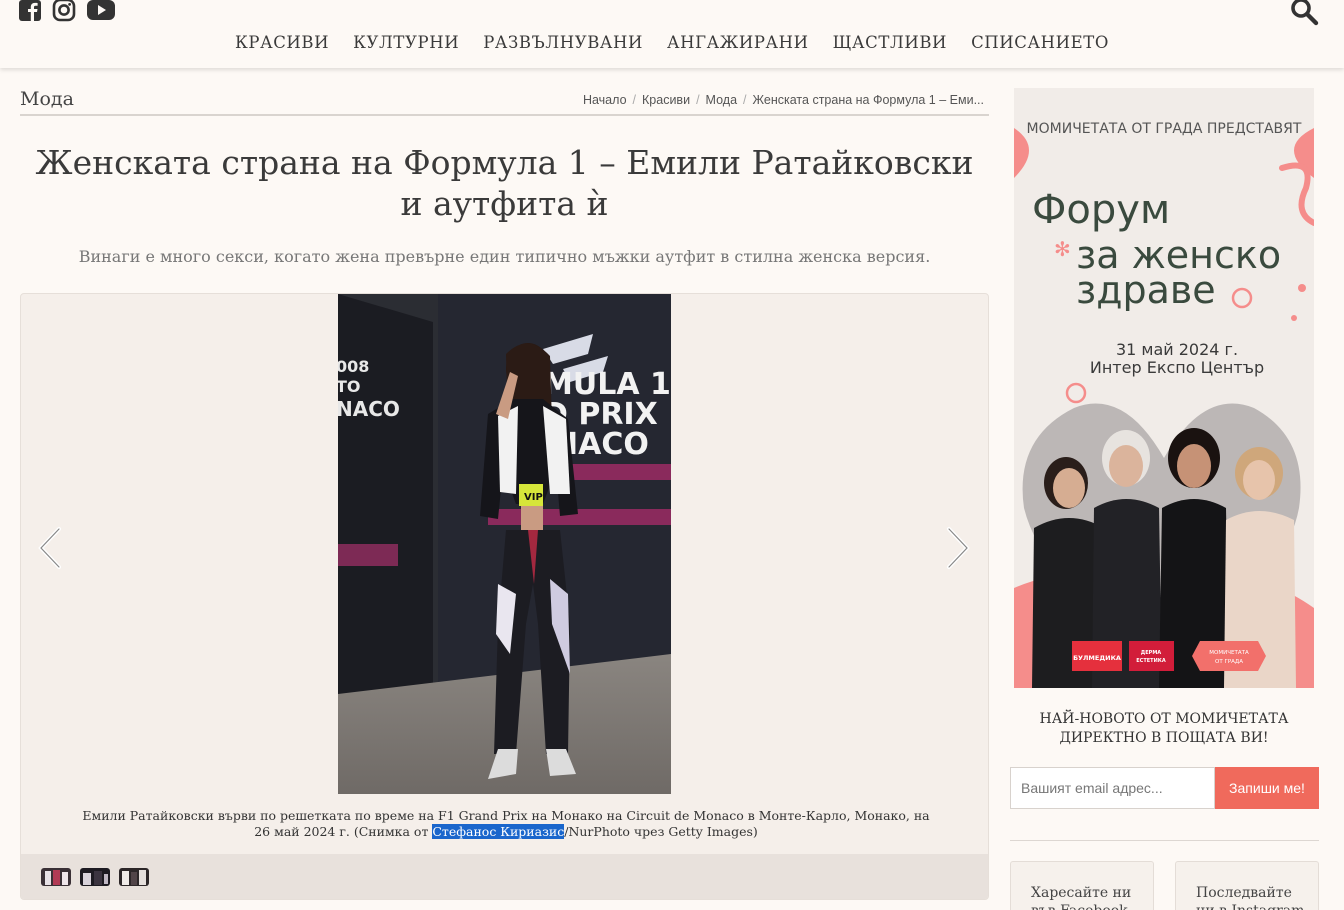 This screenshot has width=1344, height=910. Describe the element at coordinates (1097, 658) in the screenshot. I see `svg-text: БУЛМЕДИКА` at that location.